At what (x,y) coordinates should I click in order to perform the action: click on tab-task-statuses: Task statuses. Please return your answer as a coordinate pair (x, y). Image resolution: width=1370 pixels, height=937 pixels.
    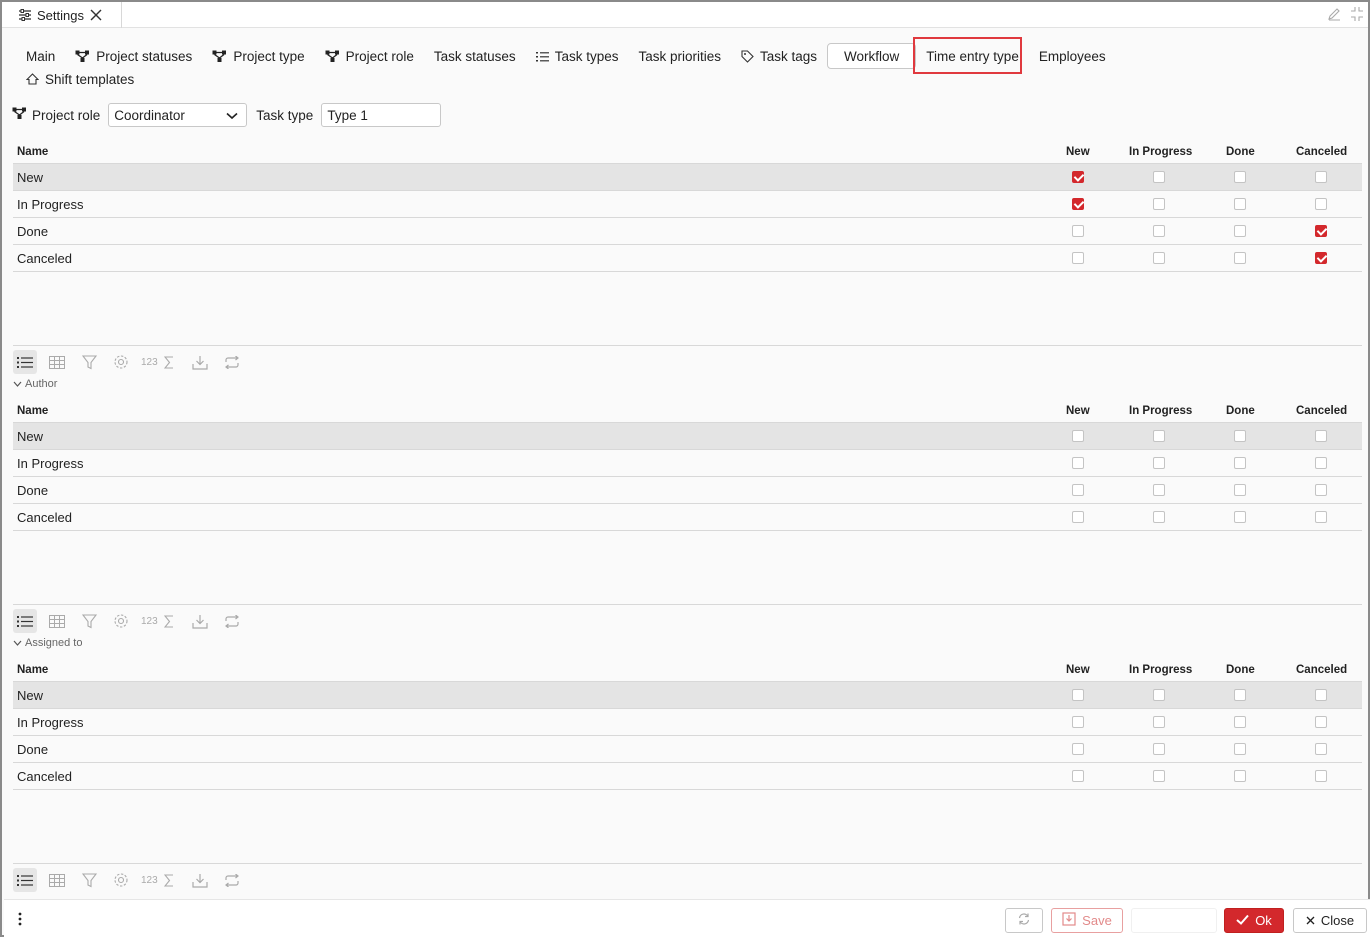
    Looking at the image, I should click on (475, 56).